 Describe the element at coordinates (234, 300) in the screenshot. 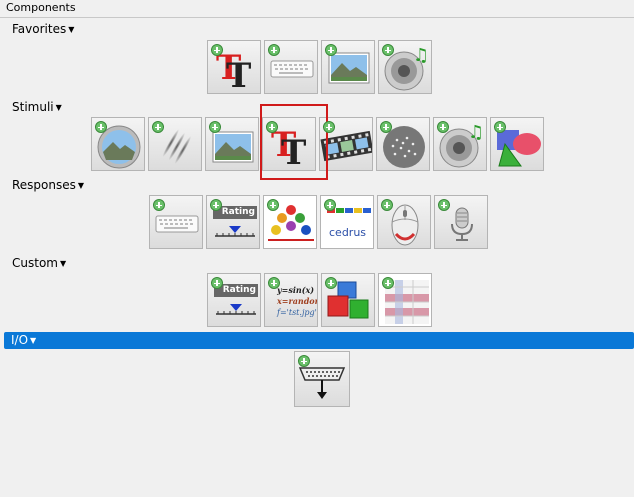

I see `custom-rating-button: Rating` at that location.